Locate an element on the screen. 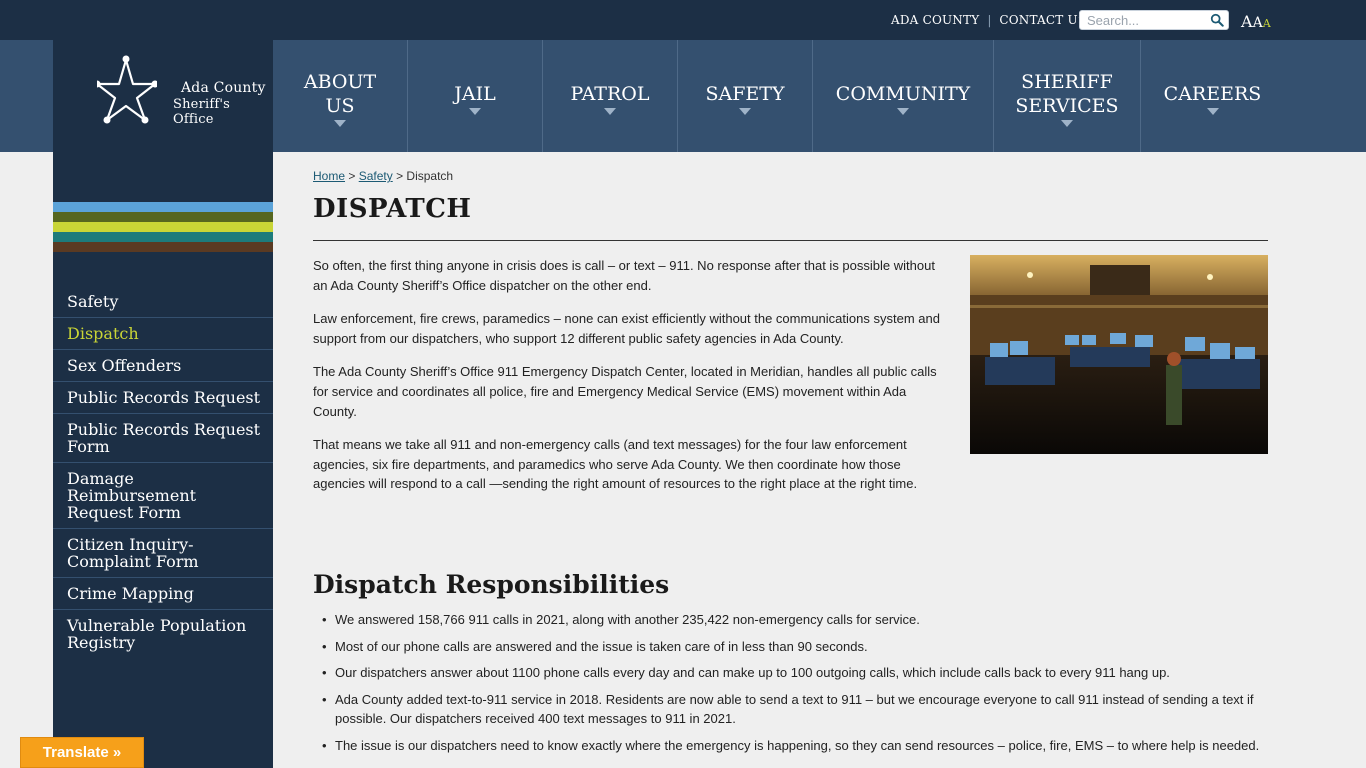  nav-community: COMMUNITY is located at coordinates (903, 96).